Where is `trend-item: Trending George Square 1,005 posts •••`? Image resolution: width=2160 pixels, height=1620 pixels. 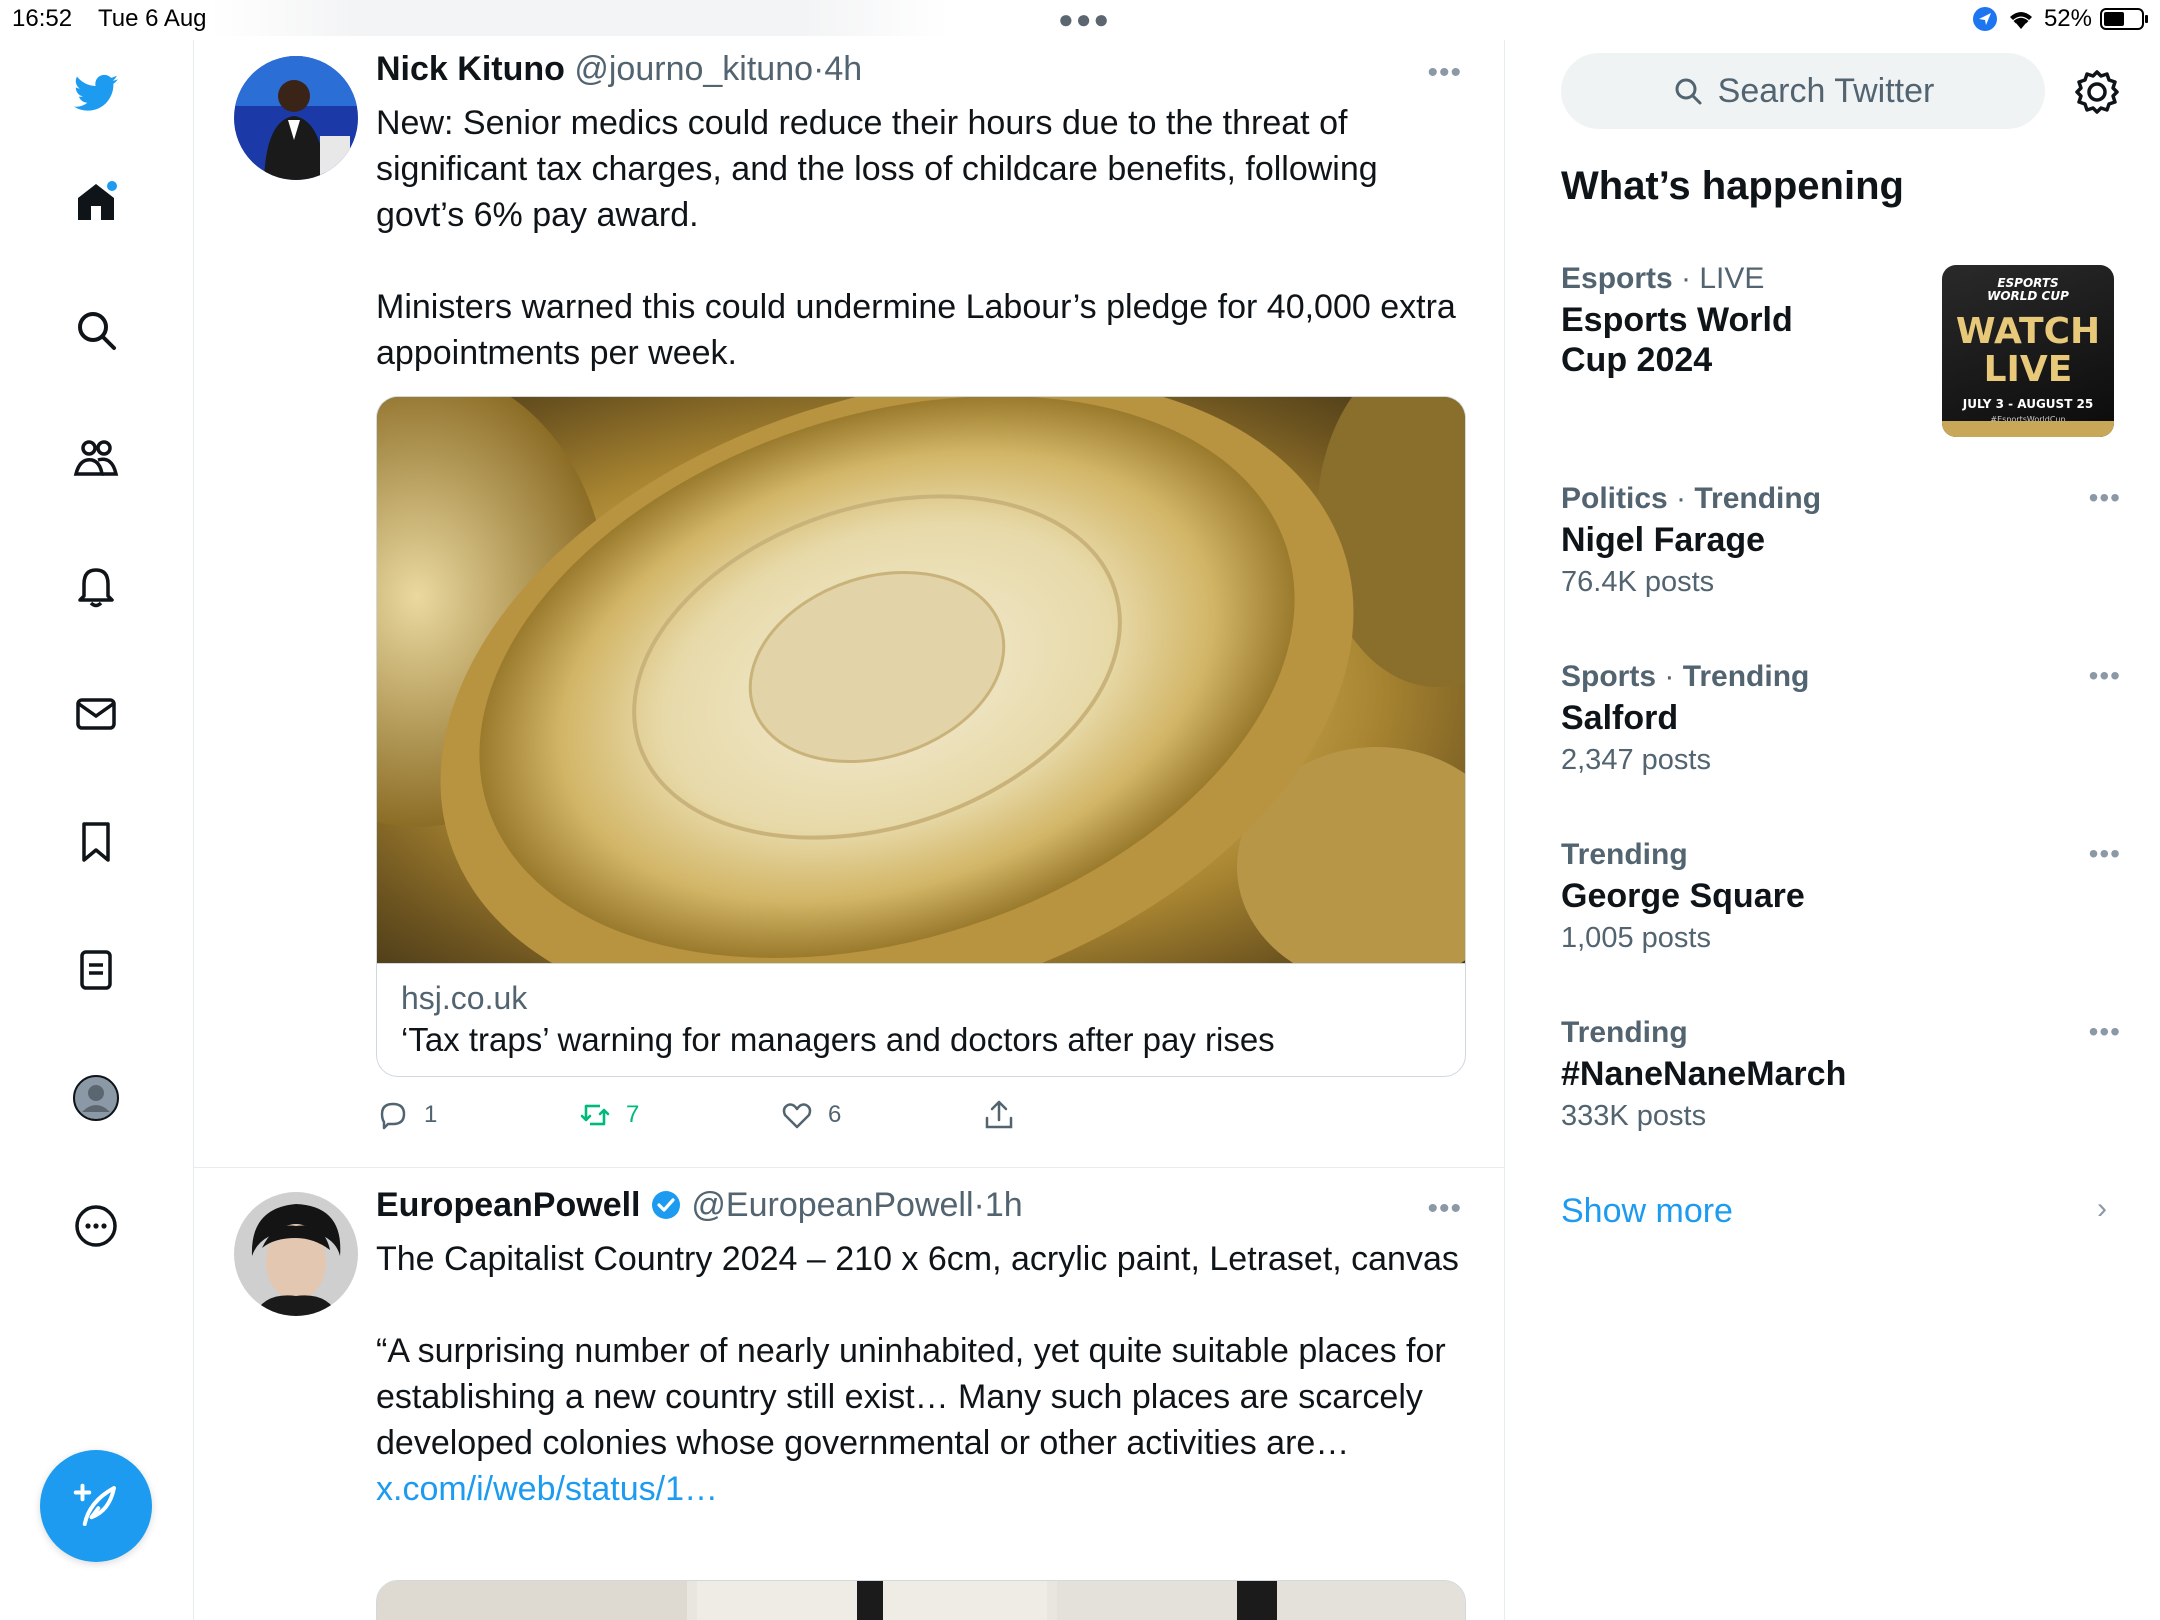
trend-item: Trending George Square 1,005 posts ••• is located at coordinates (1841, 896).